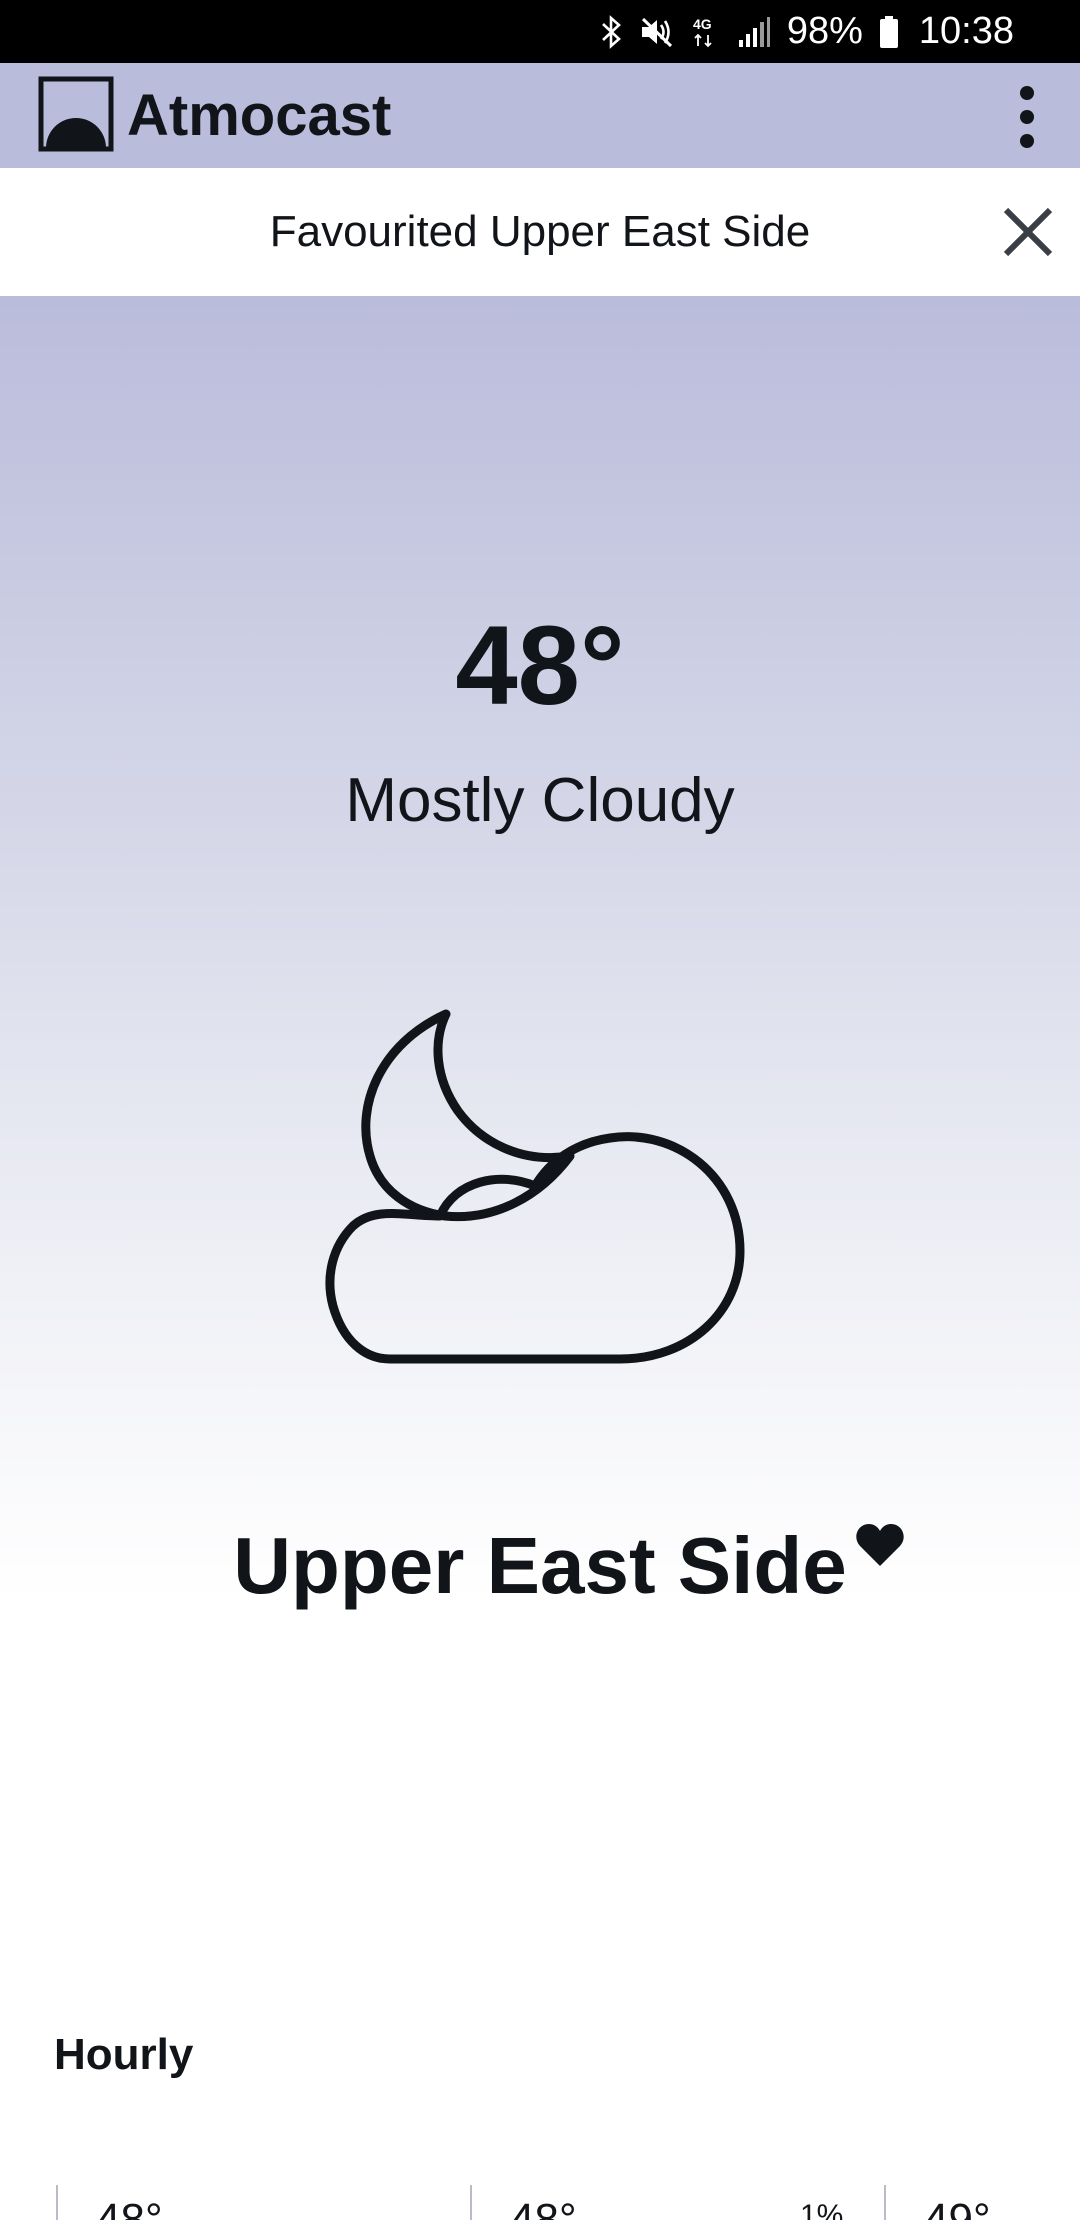 This screenshot has width=1080, height=2220. I want to click on status-time: 10:38, so click(966, 31).